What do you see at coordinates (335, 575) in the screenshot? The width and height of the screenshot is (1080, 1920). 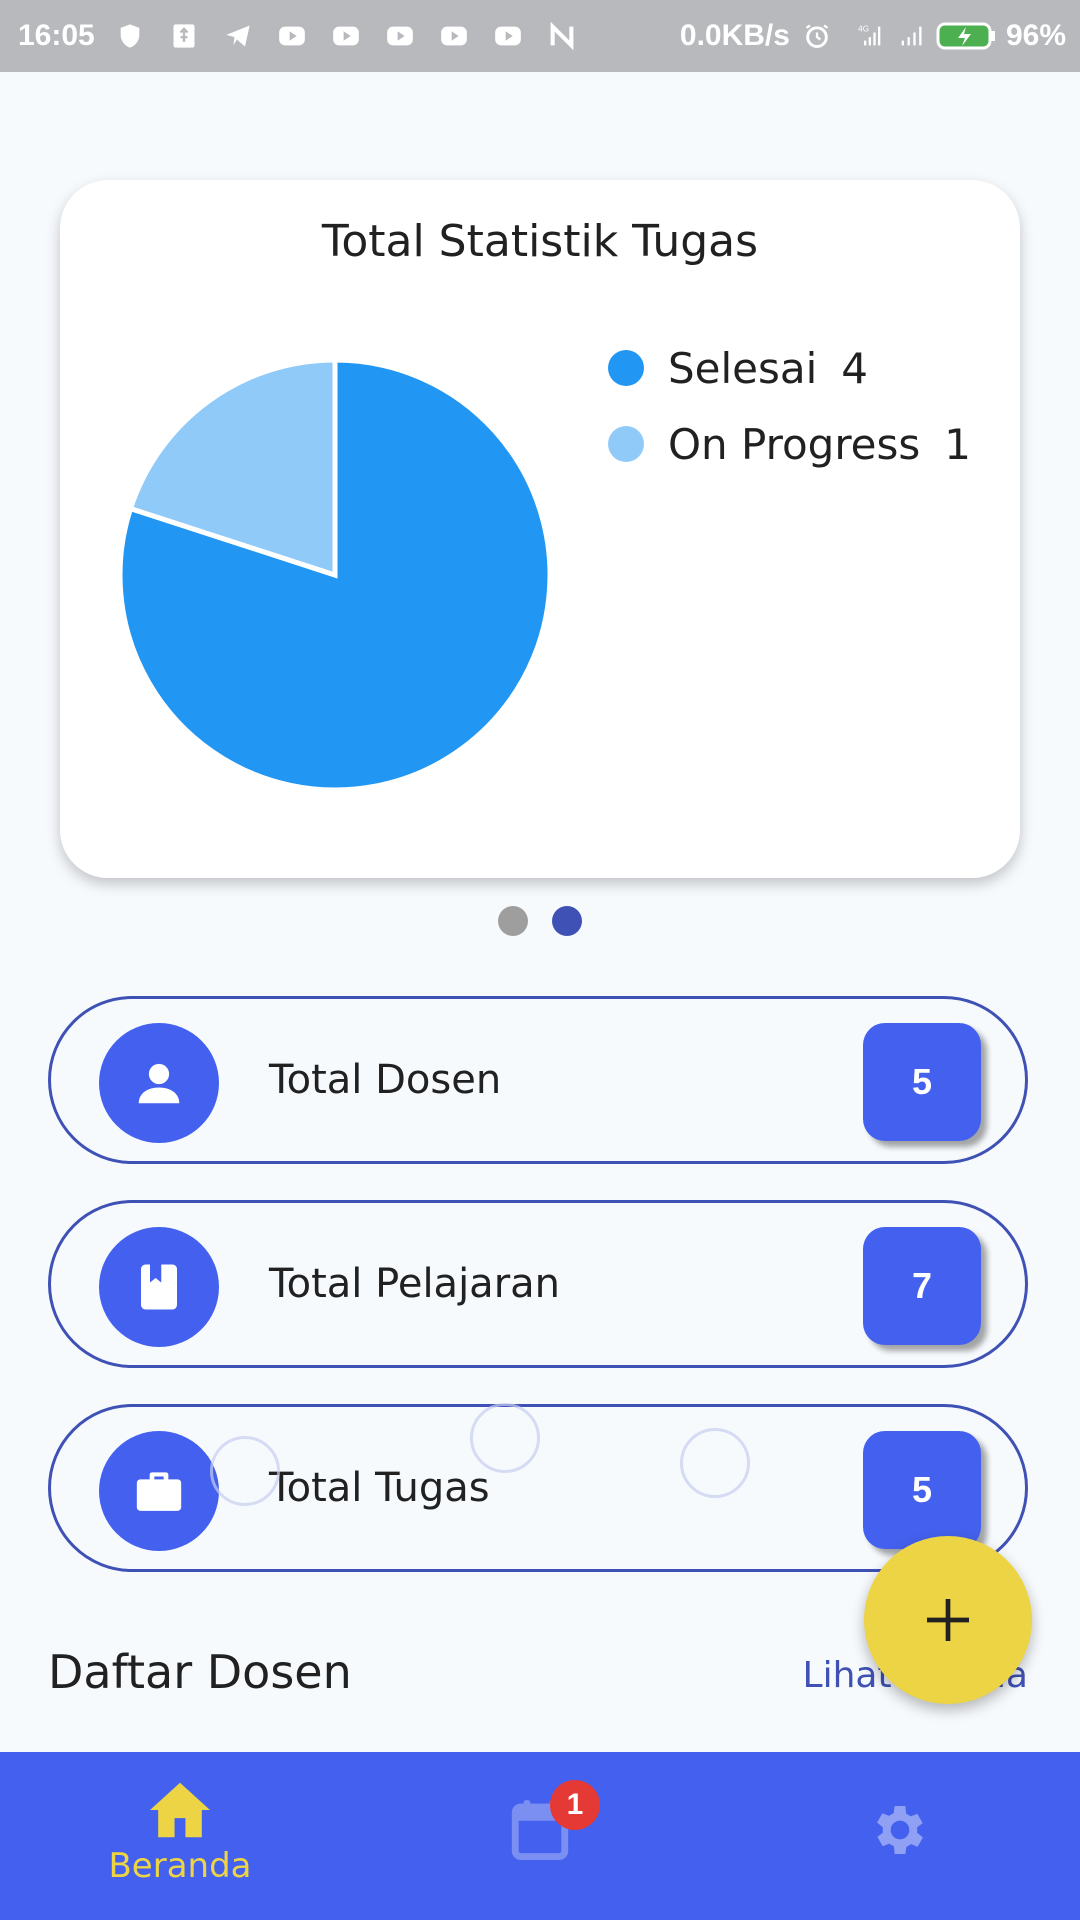 I see `pie-chart` at bounding box center [335, 575].